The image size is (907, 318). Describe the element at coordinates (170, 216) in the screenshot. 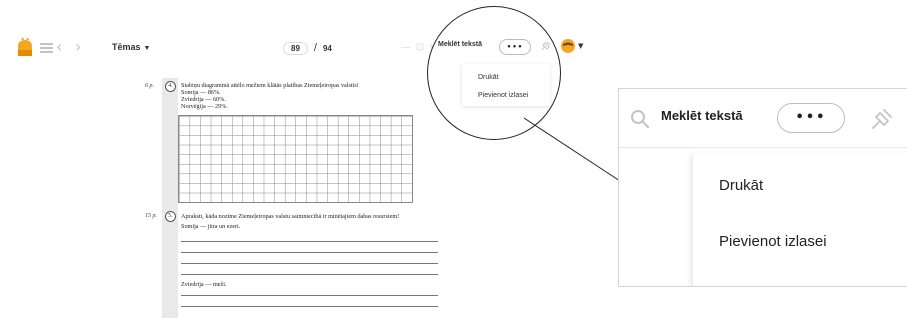

I see `task-number: 5.` at that location.